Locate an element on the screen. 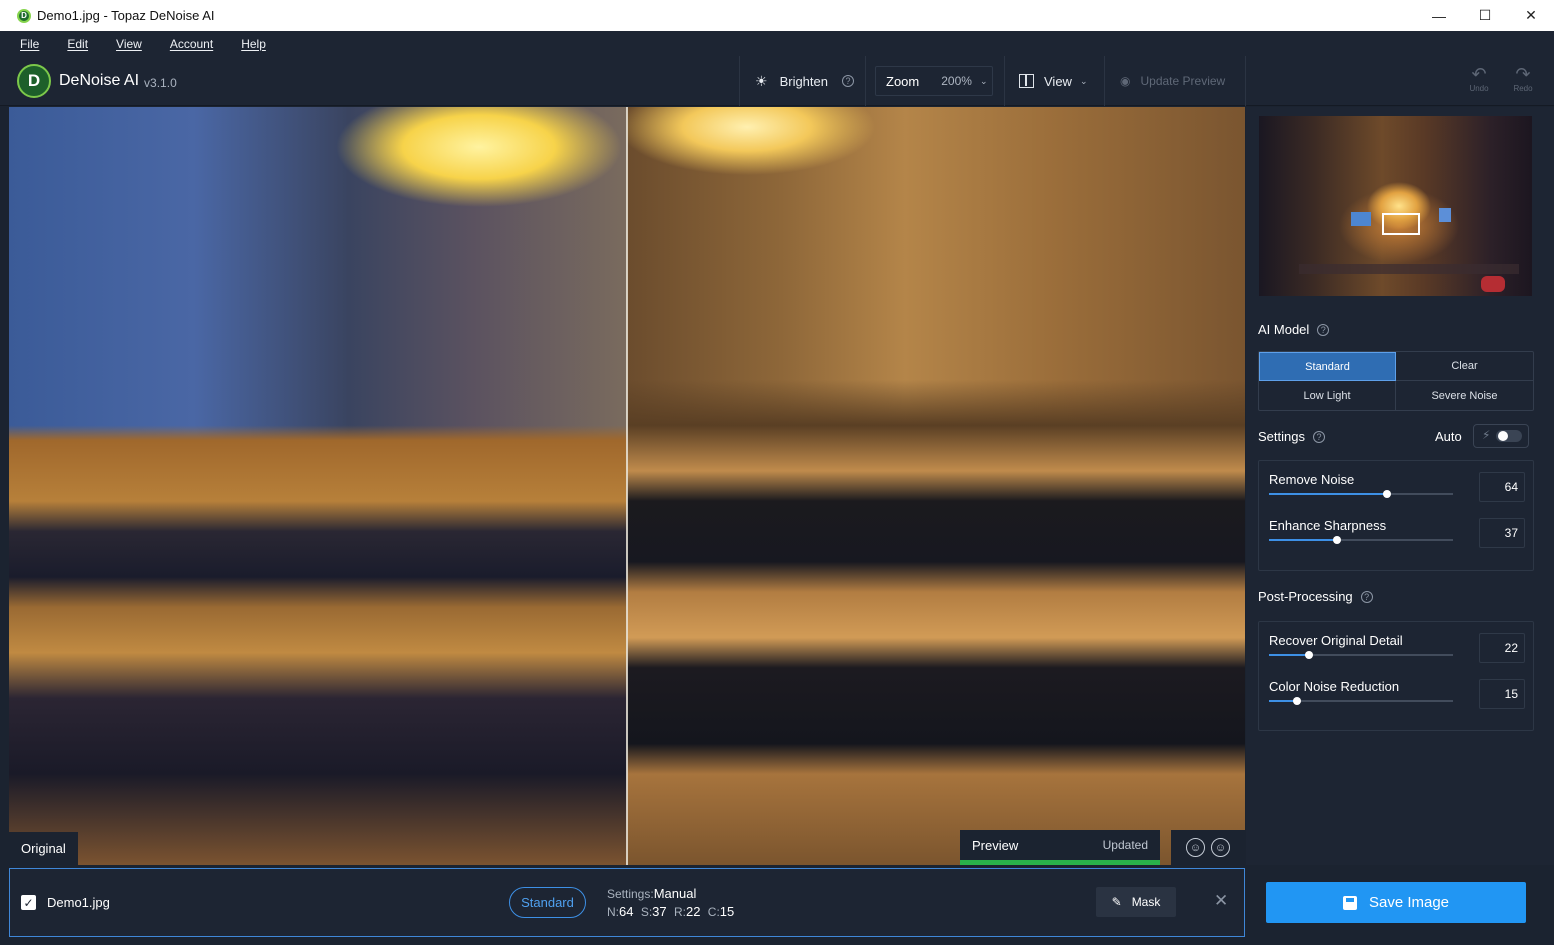 The width and height of the screenshot is (1554, 945). update-preview-button: ◉ Update Preview is located at coordinates (1172, 81).